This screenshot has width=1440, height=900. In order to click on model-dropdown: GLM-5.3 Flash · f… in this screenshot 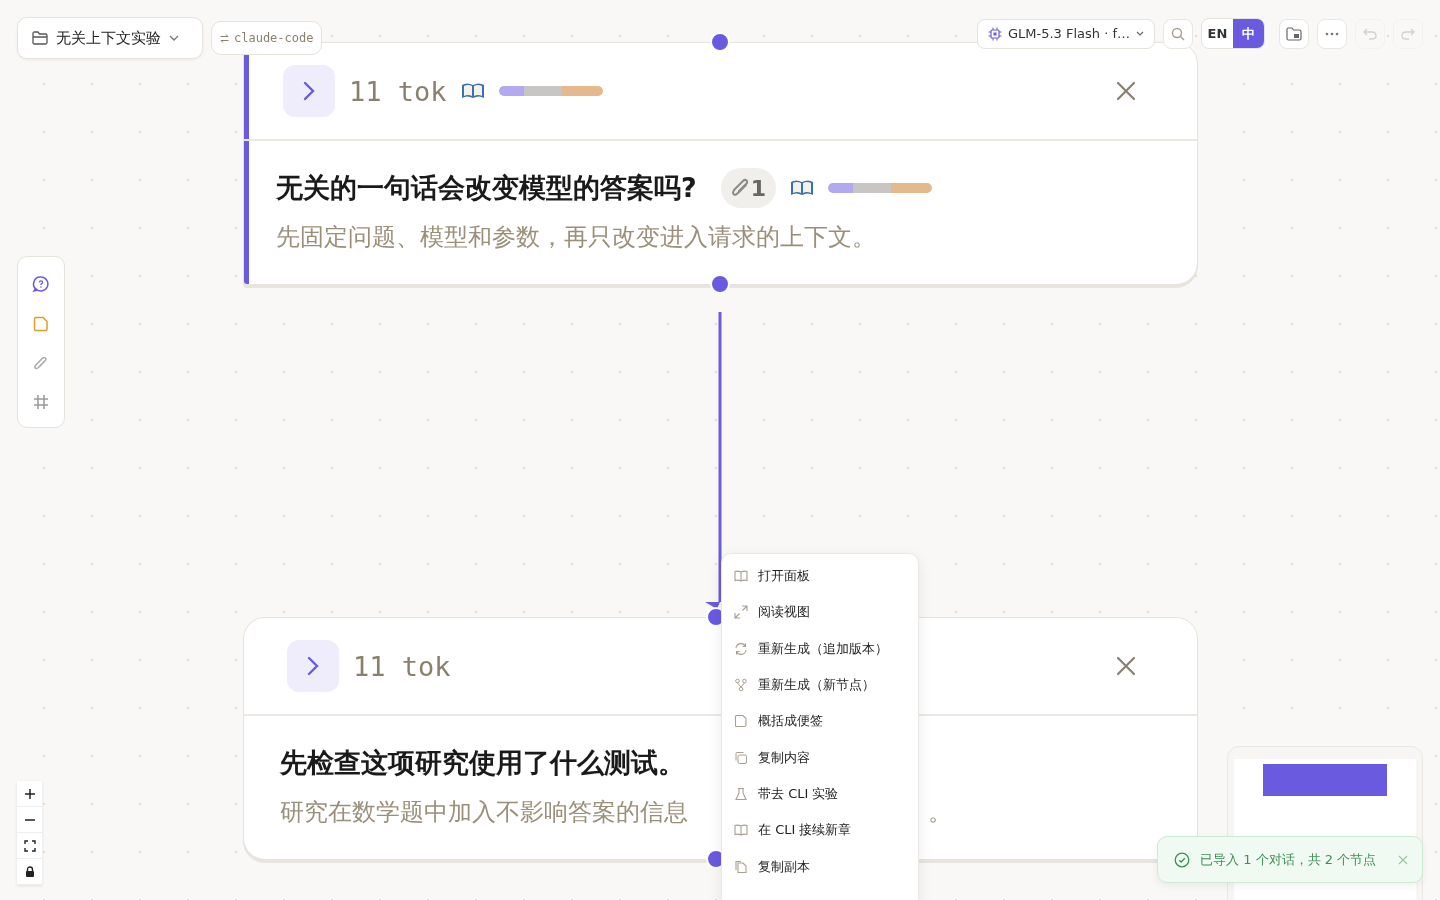, I will do `click(1065, 33)`.